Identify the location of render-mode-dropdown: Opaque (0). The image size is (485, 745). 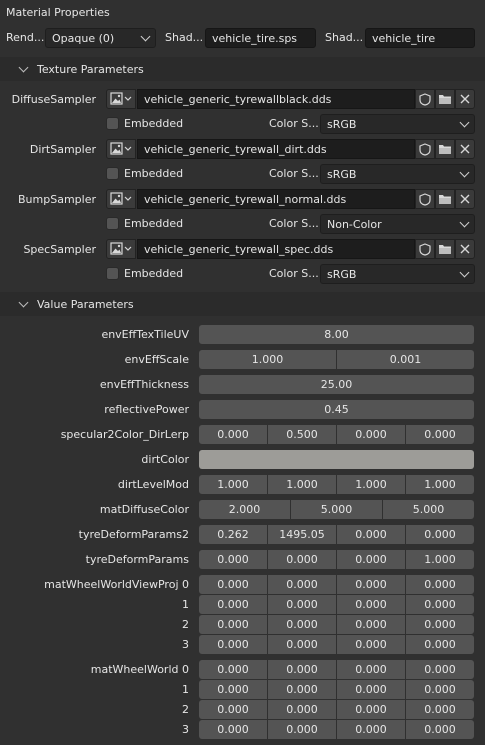
(100, 38).